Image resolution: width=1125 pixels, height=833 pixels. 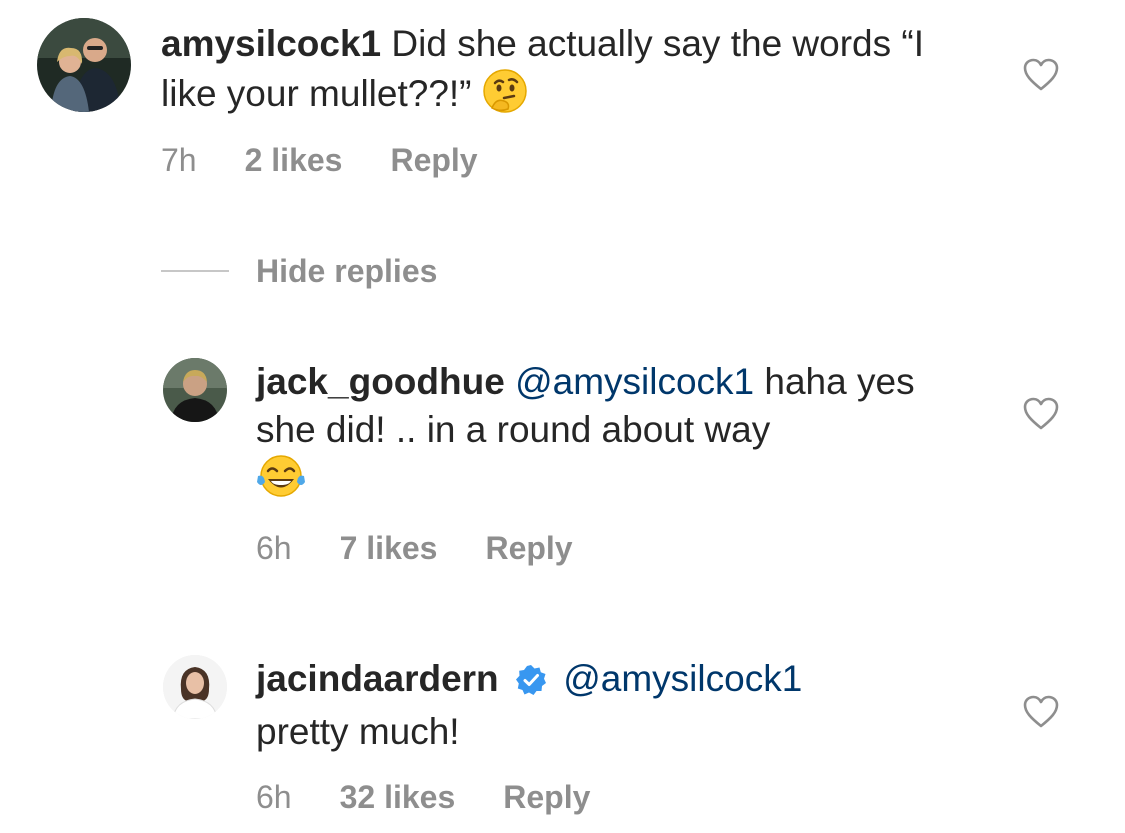 What do you see at coordinates (505, 97) in the screenshot?
I see `thinking-face-icon` at bounding box center [505, 97].